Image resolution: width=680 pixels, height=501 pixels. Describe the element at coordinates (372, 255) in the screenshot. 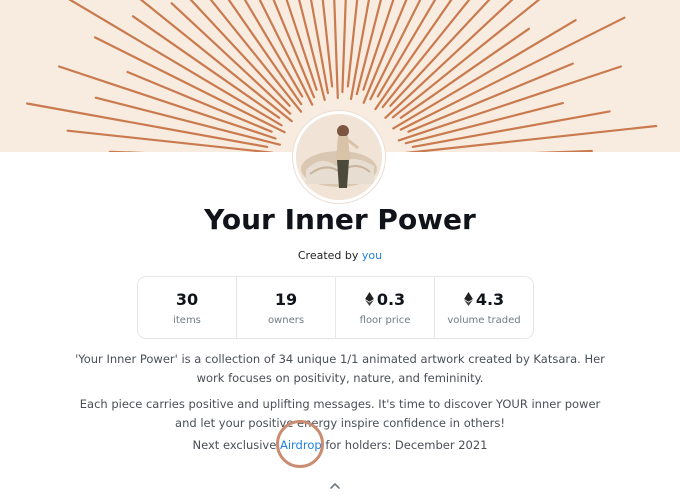

I see `creator-link: you` at that location.